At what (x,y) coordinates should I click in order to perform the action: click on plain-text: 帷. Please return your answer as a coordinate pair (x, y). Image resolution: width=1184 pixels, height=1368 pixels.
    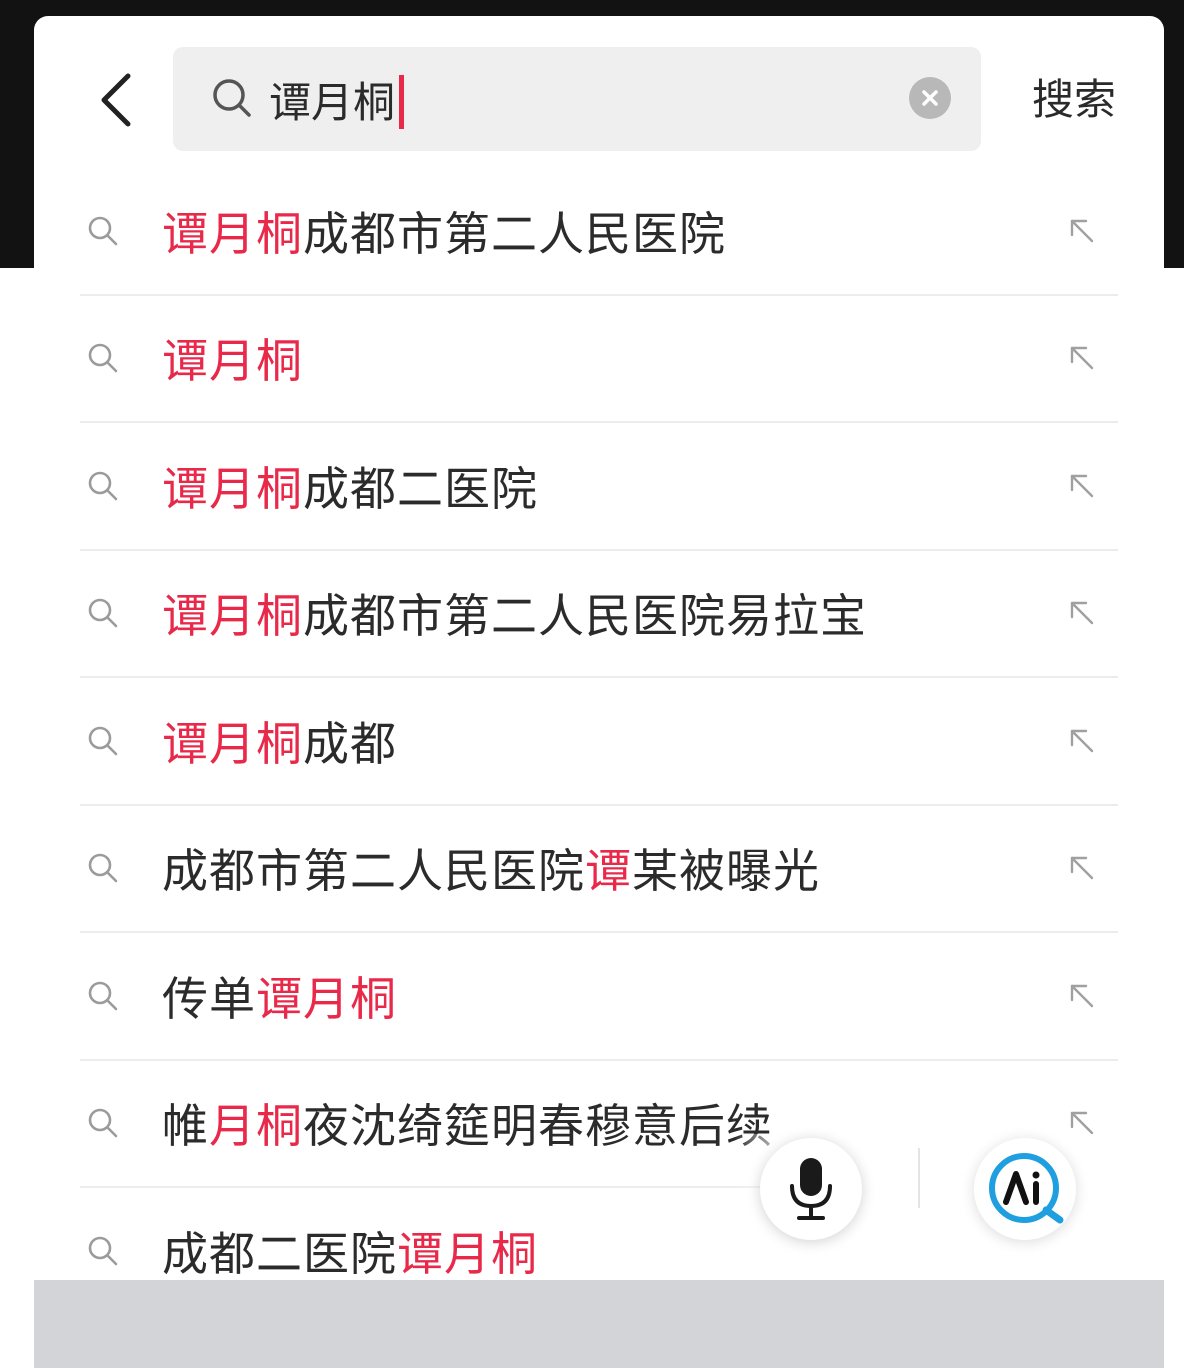
    Looking at the image, I should click on (185, 1126).